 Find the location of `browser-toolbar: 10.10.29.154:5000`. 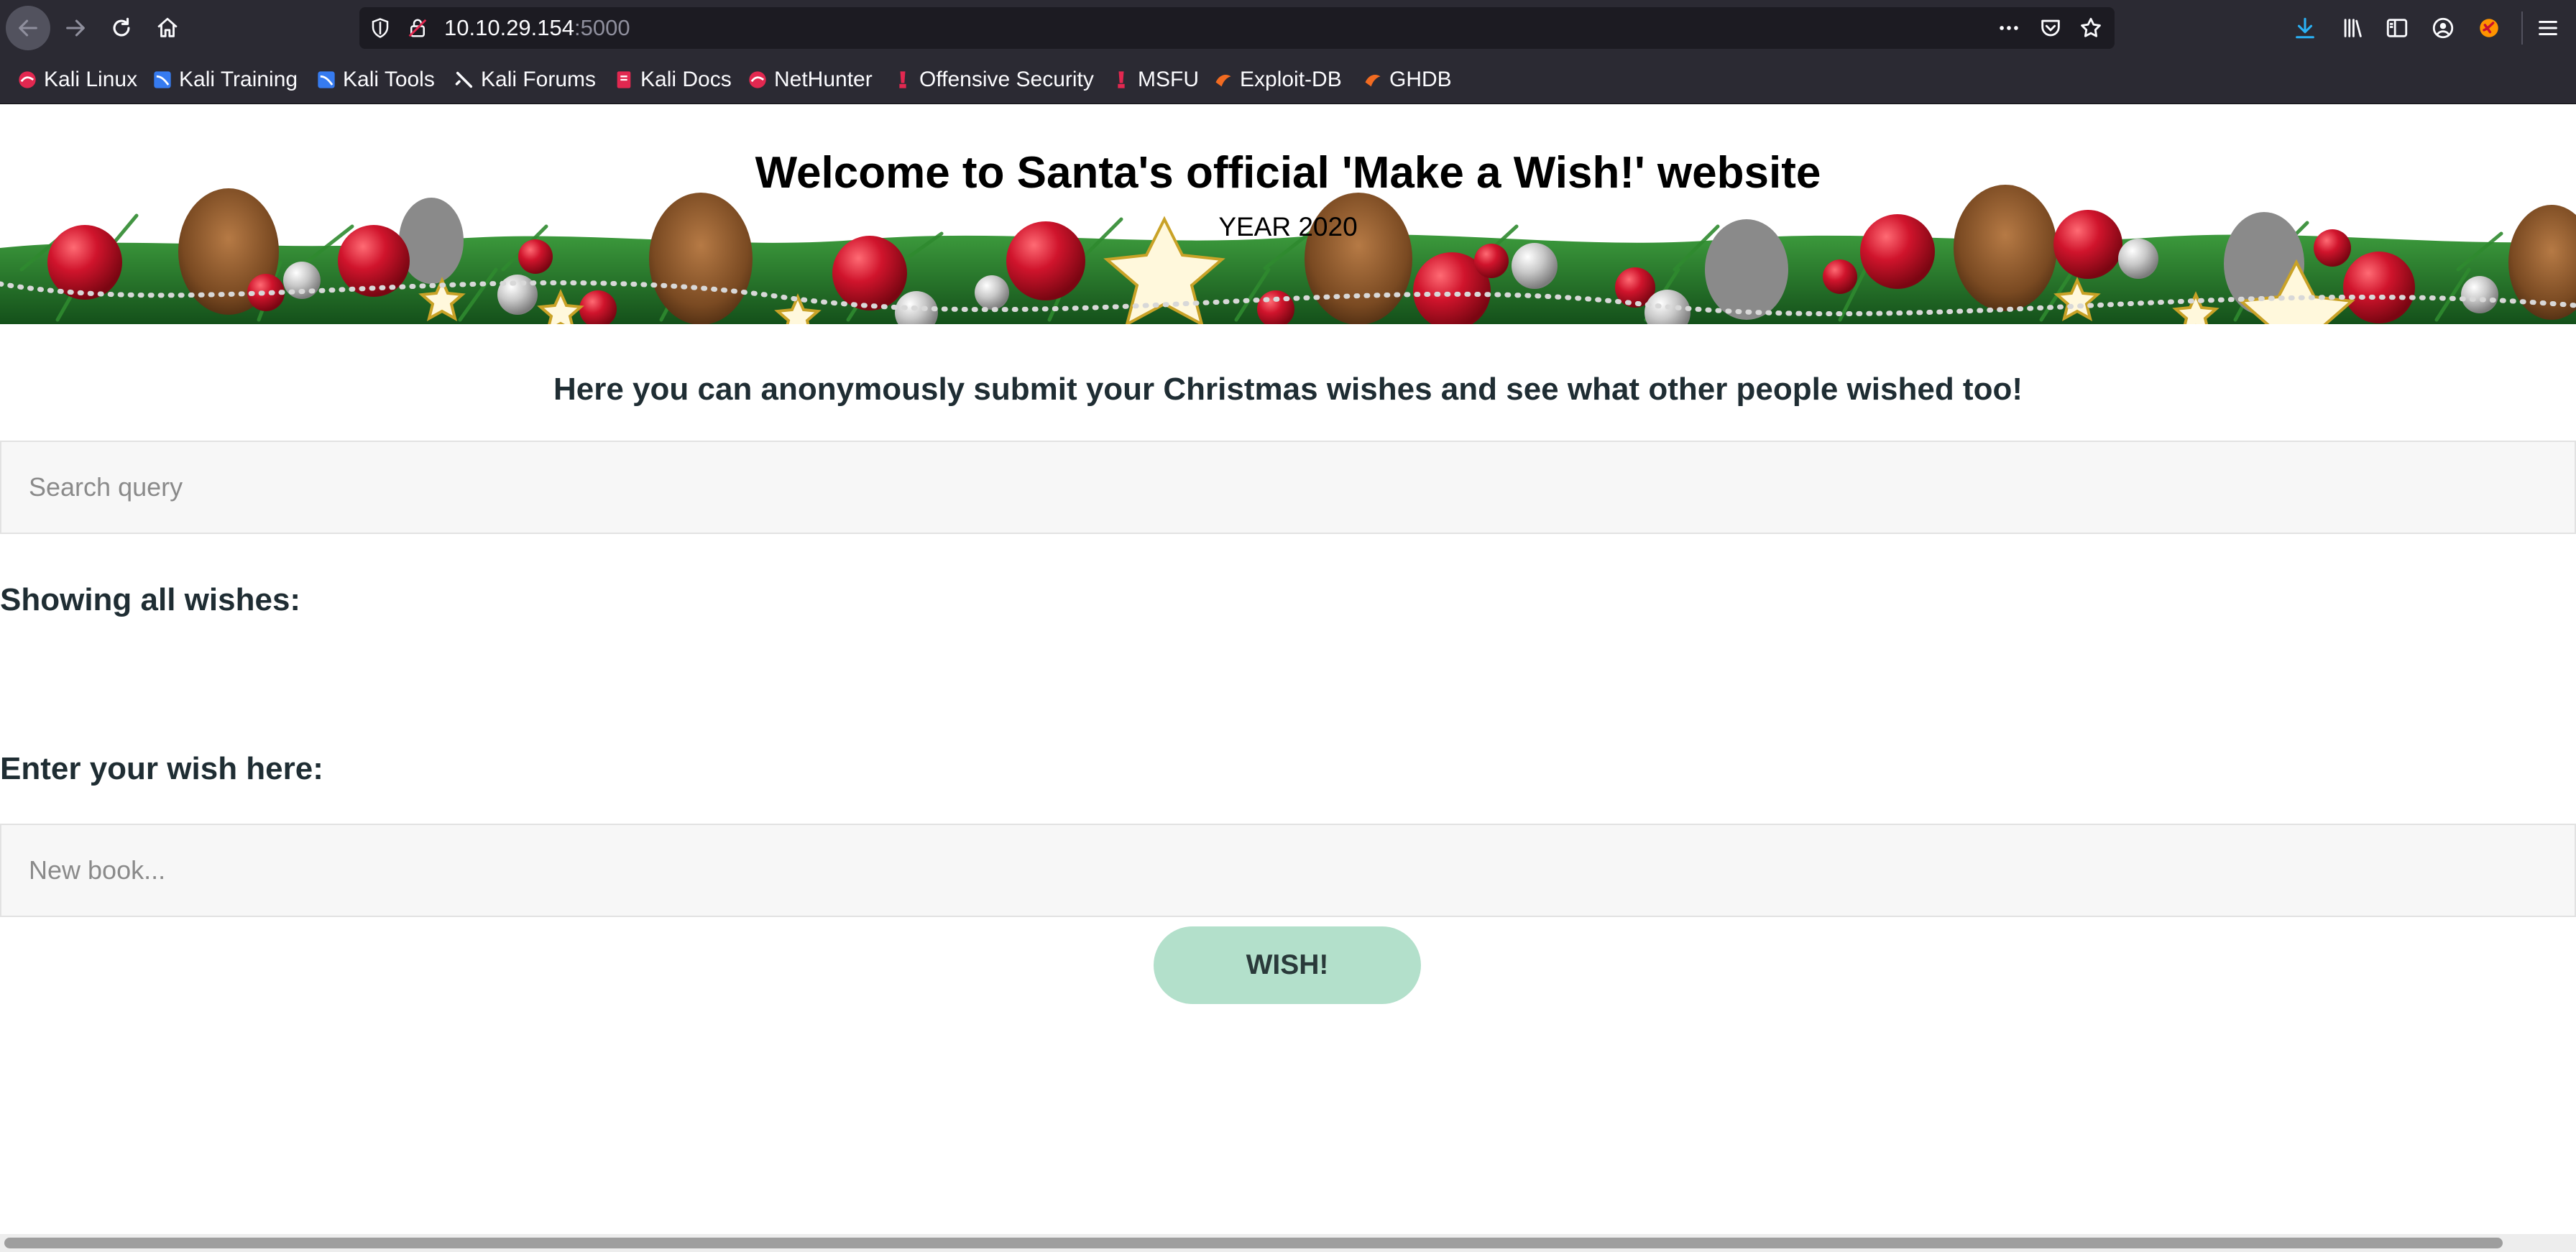

browser-toolbar: 10.10.29.154:5000 is located at coordinates (1288, 28).